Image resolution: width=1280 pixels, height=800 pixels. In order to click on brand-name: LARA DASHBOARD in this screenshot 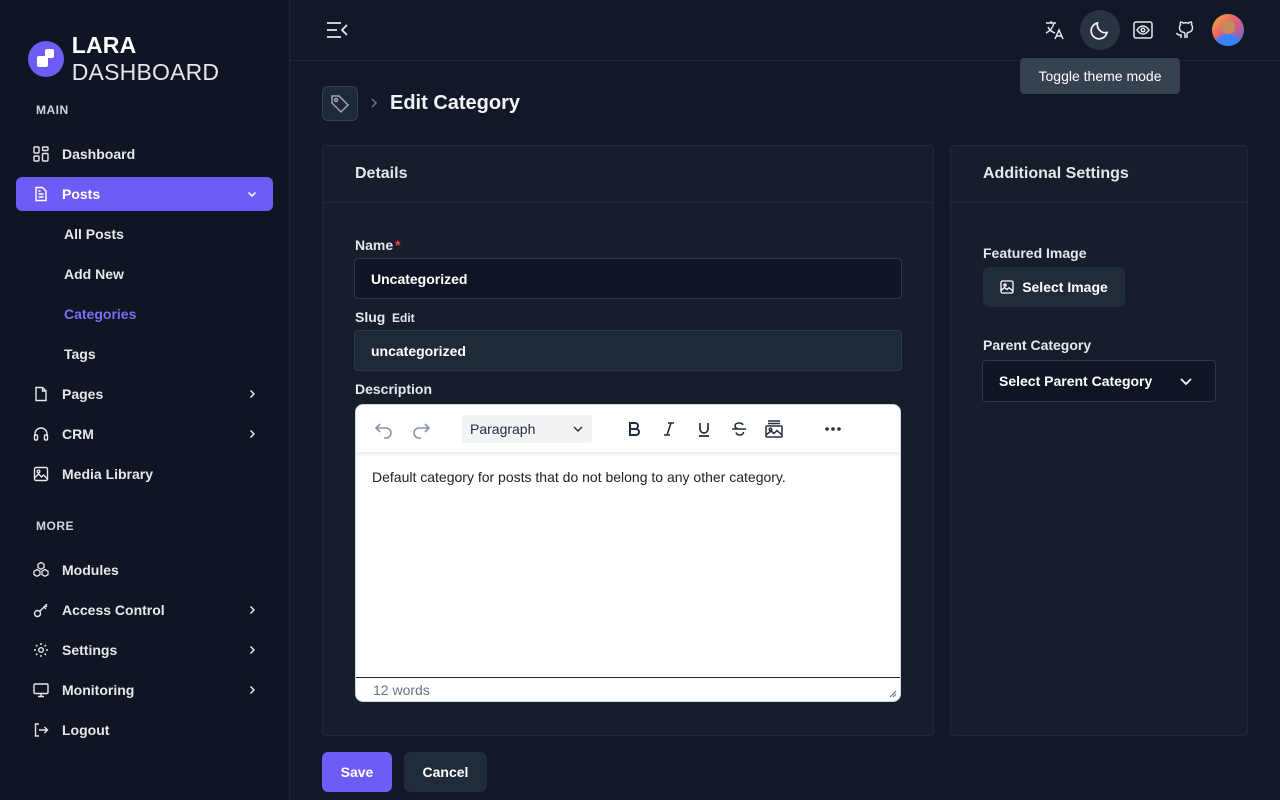, I will do `click(145, 58)`.